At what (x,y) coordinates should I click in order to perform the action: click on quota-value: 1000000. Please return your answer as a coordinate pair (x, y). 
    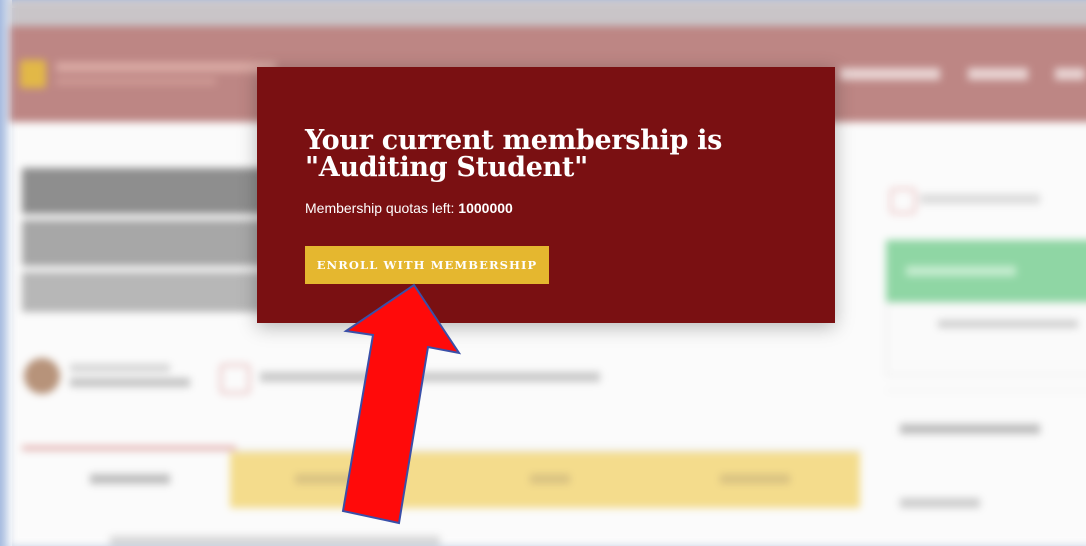
    Looking at the image, I should click on (485, 208).